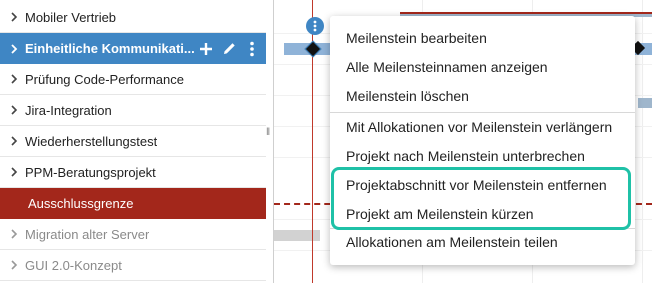 This screenshot has width=652, height=283. What do you see at coordinates (73, 265) in the screenshot?
I see `project-label: GUI 2.0-Konzept` at bounding box center [73, 265].